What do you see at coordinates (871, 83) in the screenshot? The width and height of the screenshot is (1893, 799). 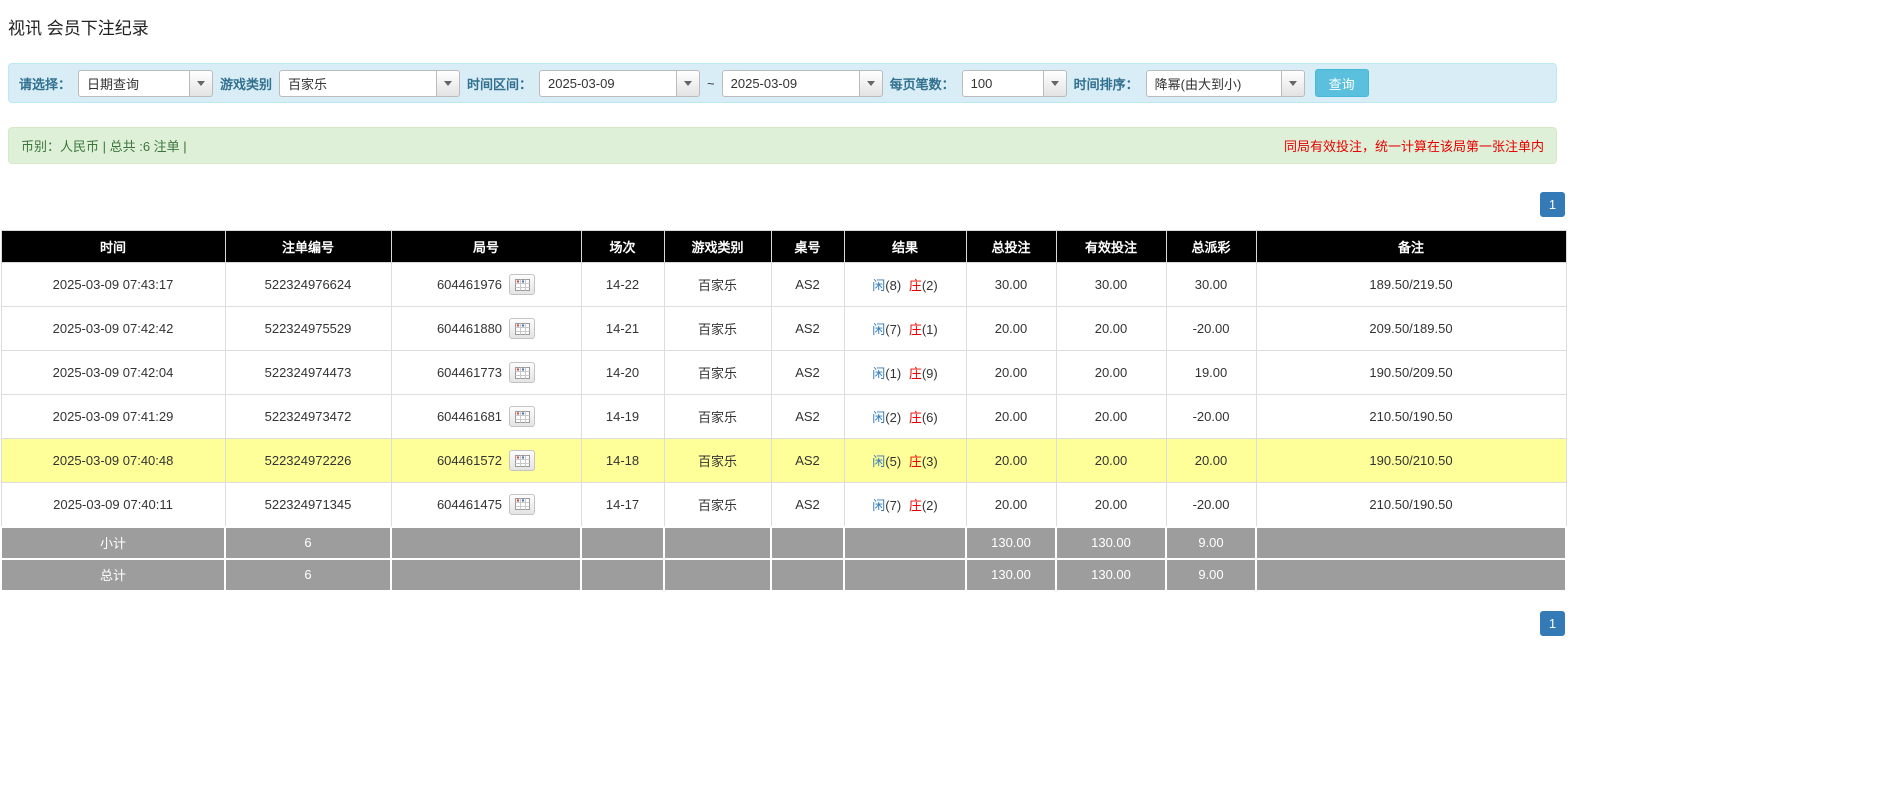 I see `date-to-dropdown-button` at bounding box center [871, 83].